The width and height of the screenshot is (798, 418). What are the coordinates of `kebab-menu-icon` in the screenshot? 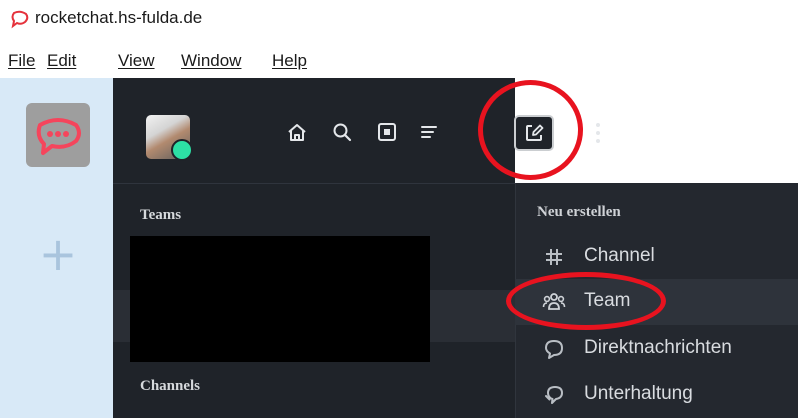 It's located at (598, 133).